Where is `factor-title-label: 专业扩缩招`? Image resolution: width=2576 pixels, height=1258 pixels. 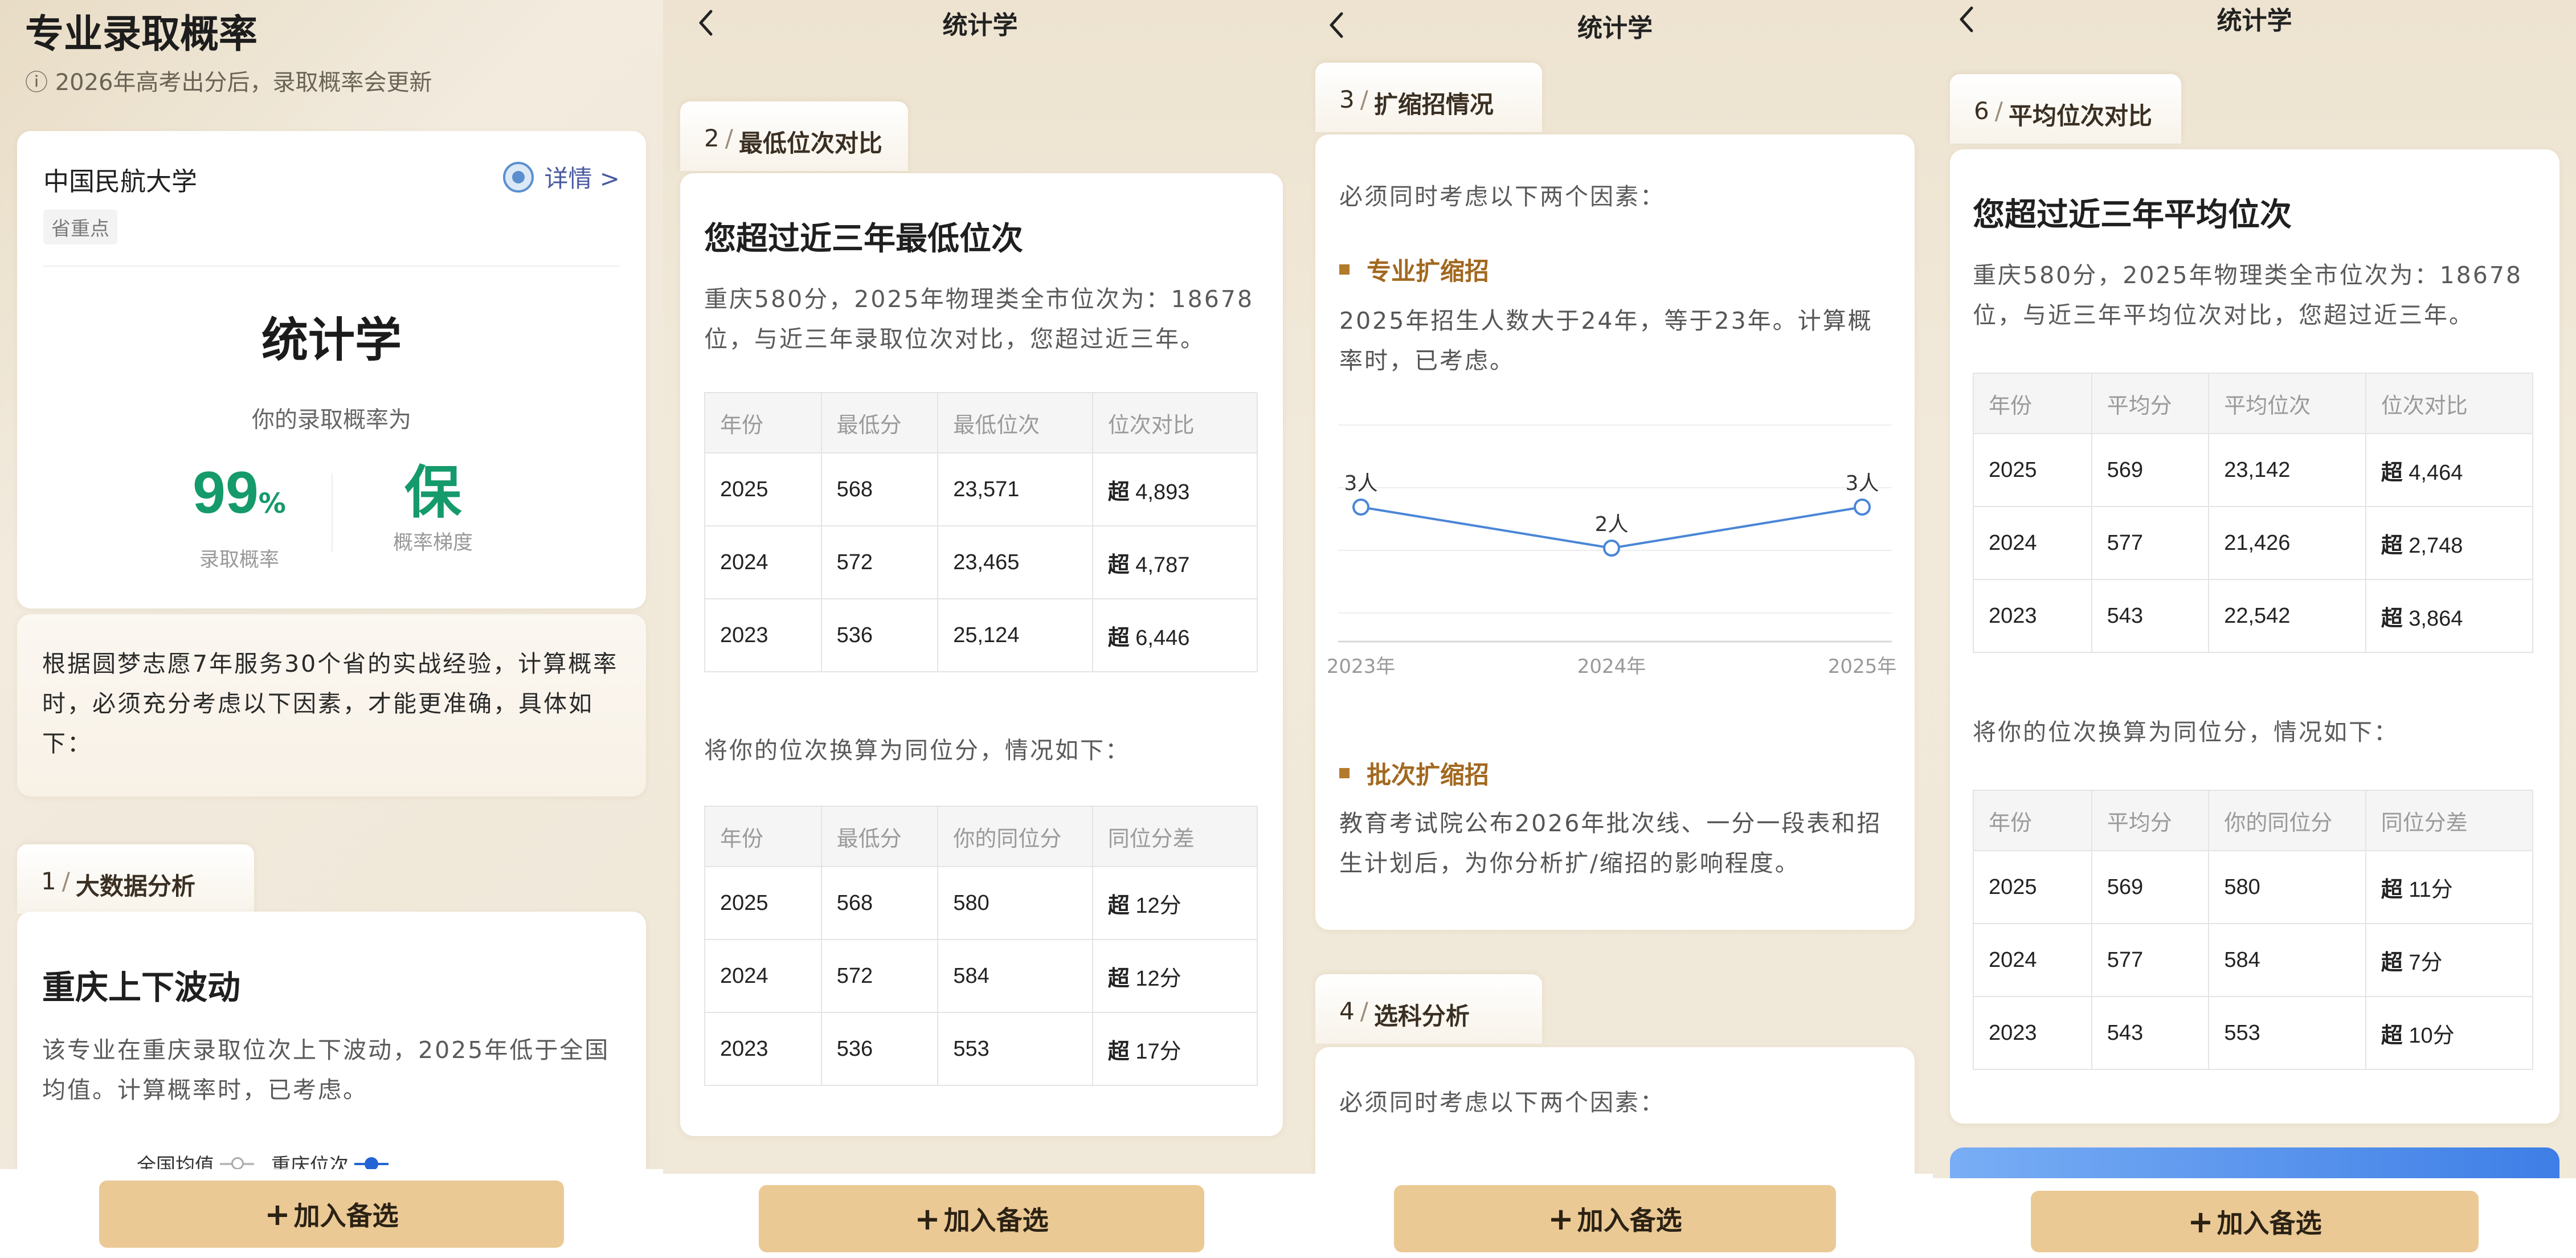
factor-title-label: 专业扩缩招 is located at coordinates (1428, 272).